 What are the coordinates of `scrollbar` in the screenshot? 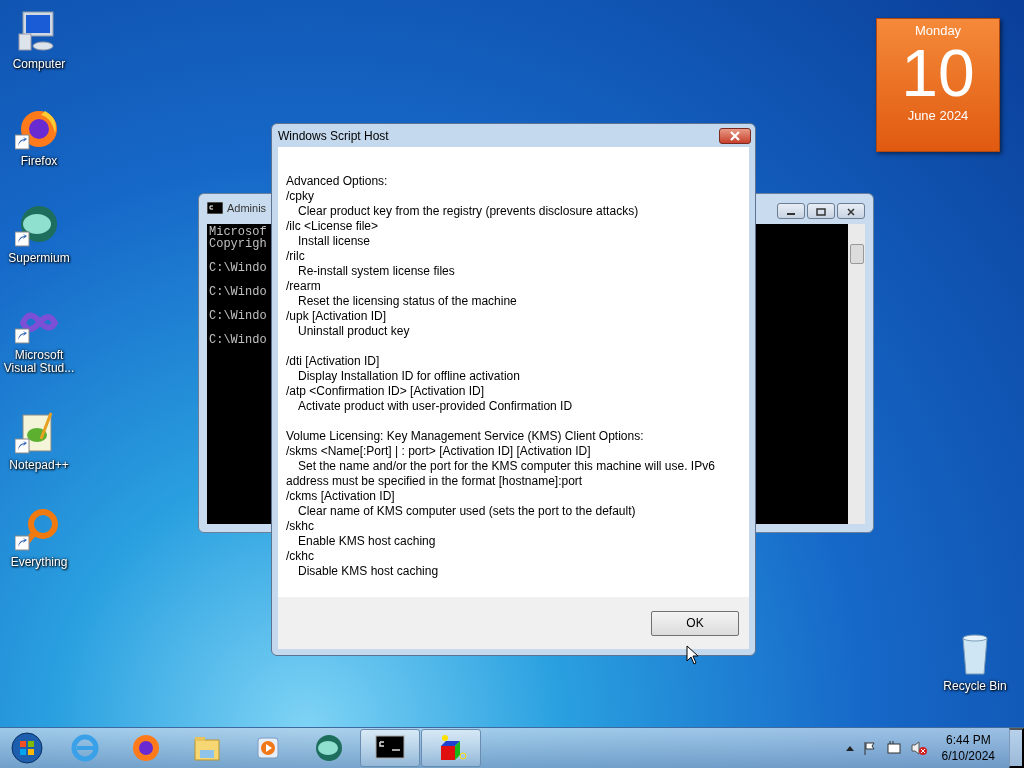 It's located at (856, 374).